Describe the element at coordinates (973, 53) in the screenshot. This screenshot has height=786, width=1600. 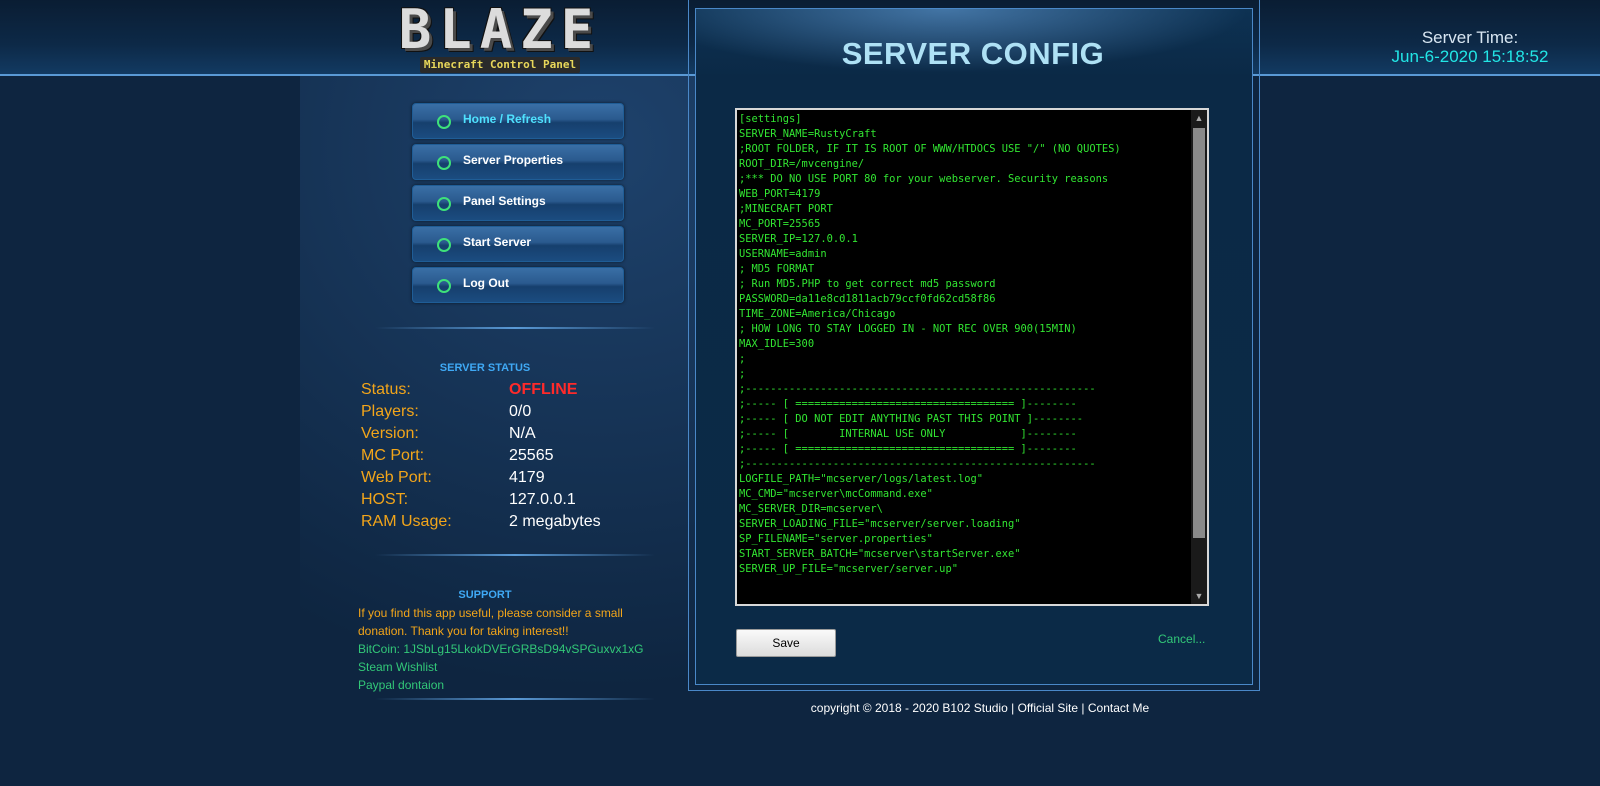
I see `page-title: SERVER CONFIG` at that location.